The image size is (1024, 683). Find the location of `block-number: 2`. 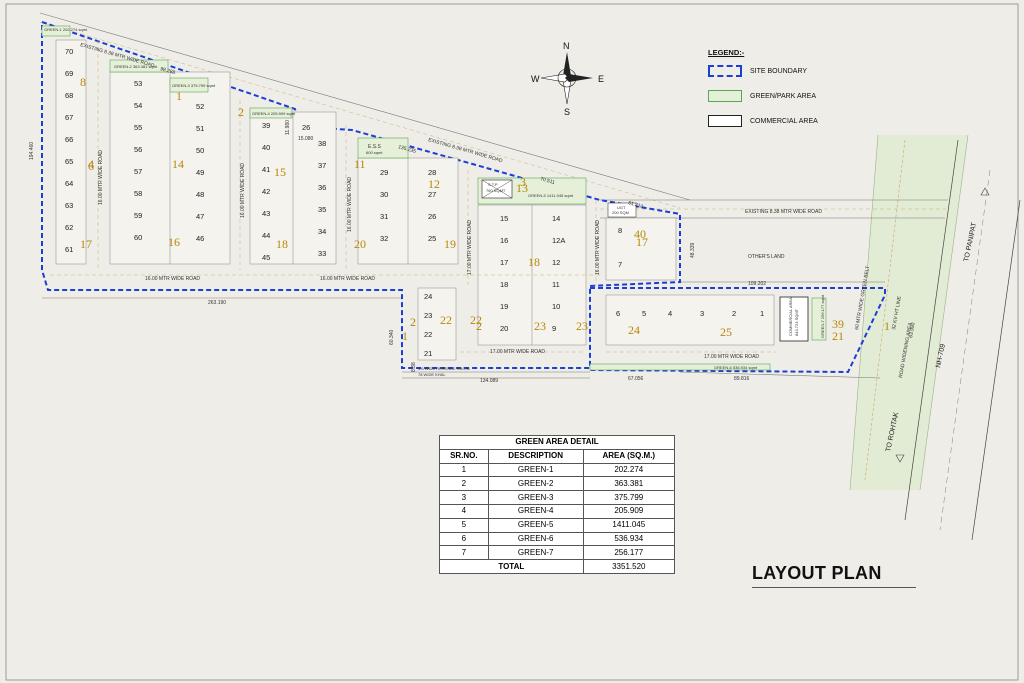

block-number: 2 is located at coordinates (479, 326).